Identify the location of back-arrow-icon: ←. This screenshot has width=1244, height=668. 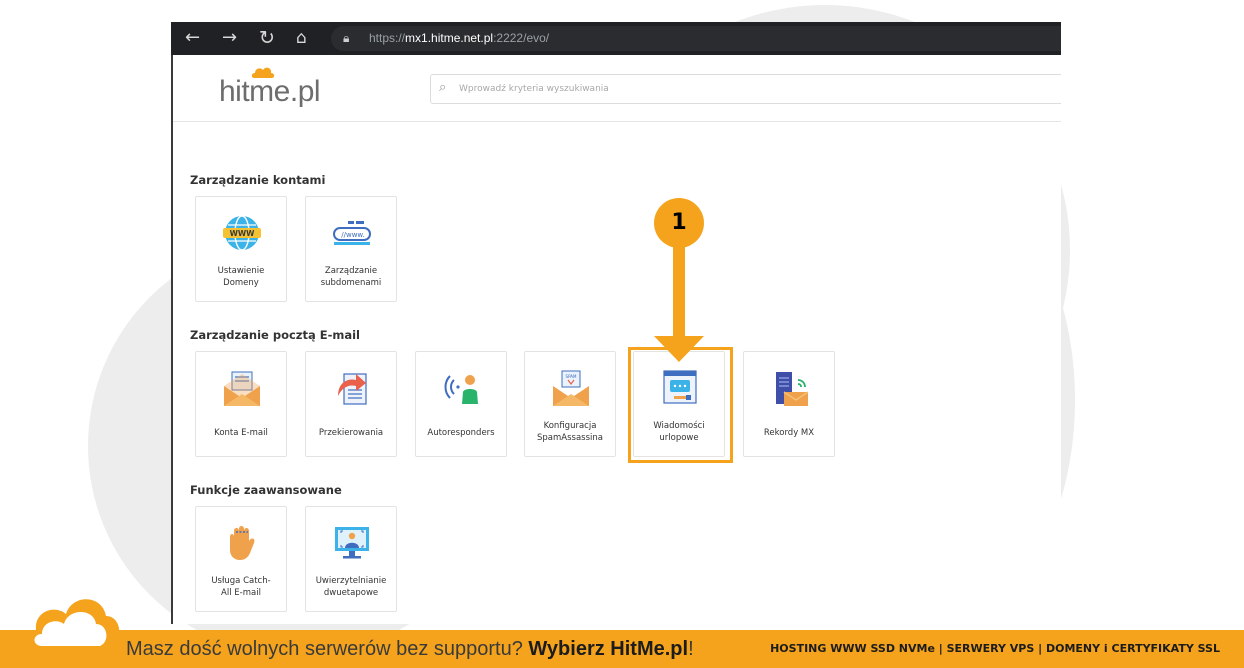
(192, 38).